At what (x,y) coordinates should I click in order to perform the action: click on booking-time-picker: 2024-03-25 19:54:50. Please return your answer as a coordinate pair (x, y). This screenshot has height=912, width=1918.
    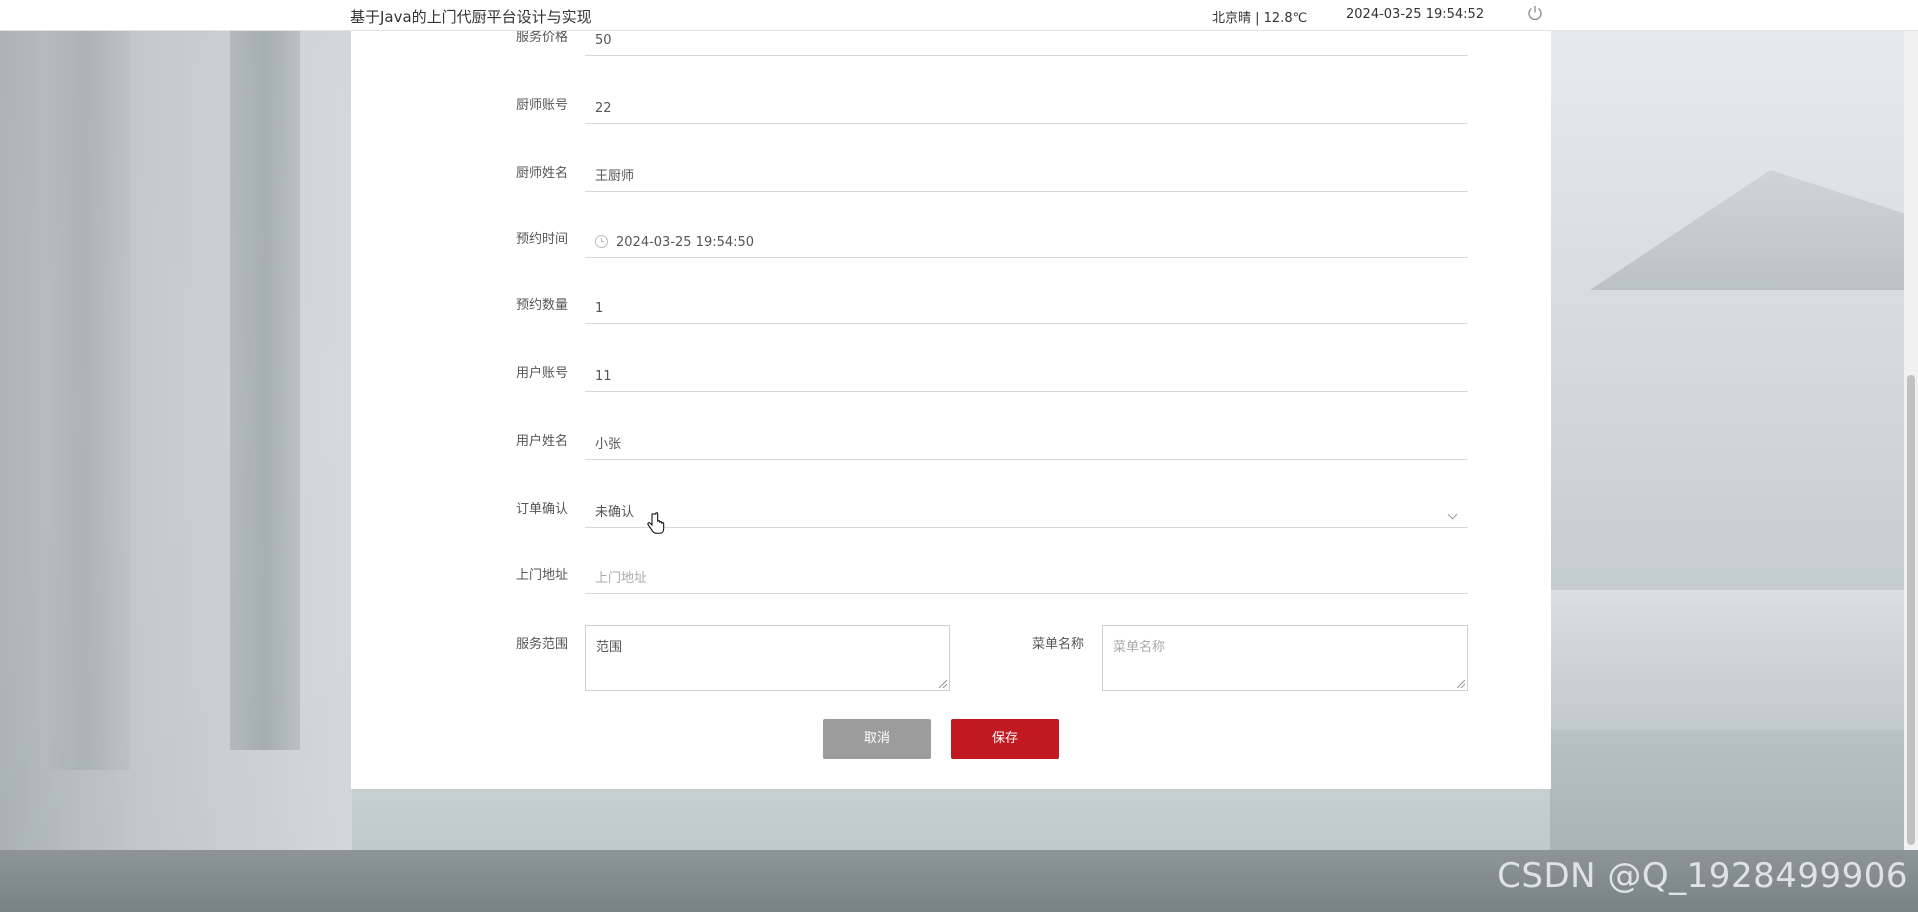
    Looking at the image, I should click on (1026, 243).